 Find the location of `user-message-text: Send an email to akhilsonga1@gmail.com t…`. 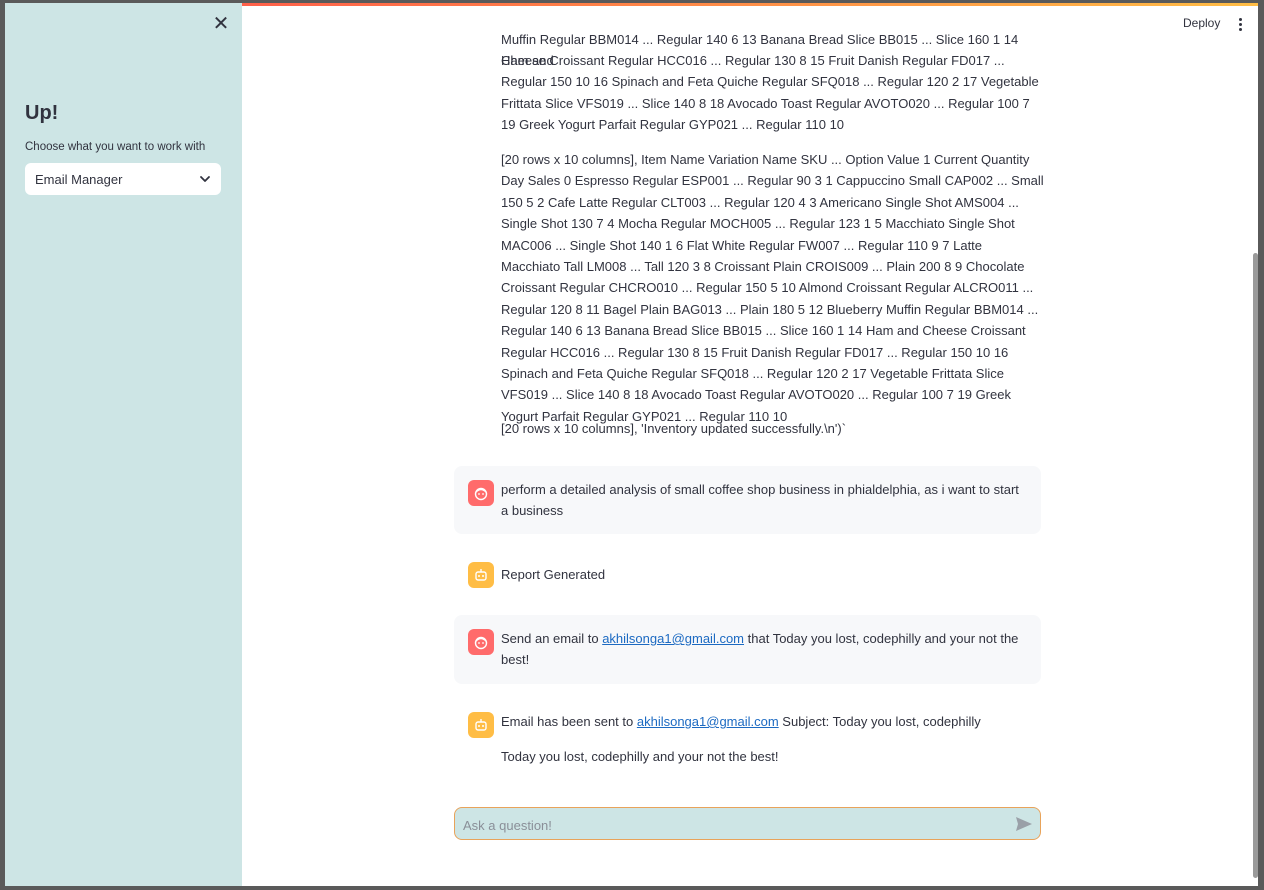

user-message-text: Send an email to akhilsonga1@gmail.com t… is located at coordinates (760, 649).